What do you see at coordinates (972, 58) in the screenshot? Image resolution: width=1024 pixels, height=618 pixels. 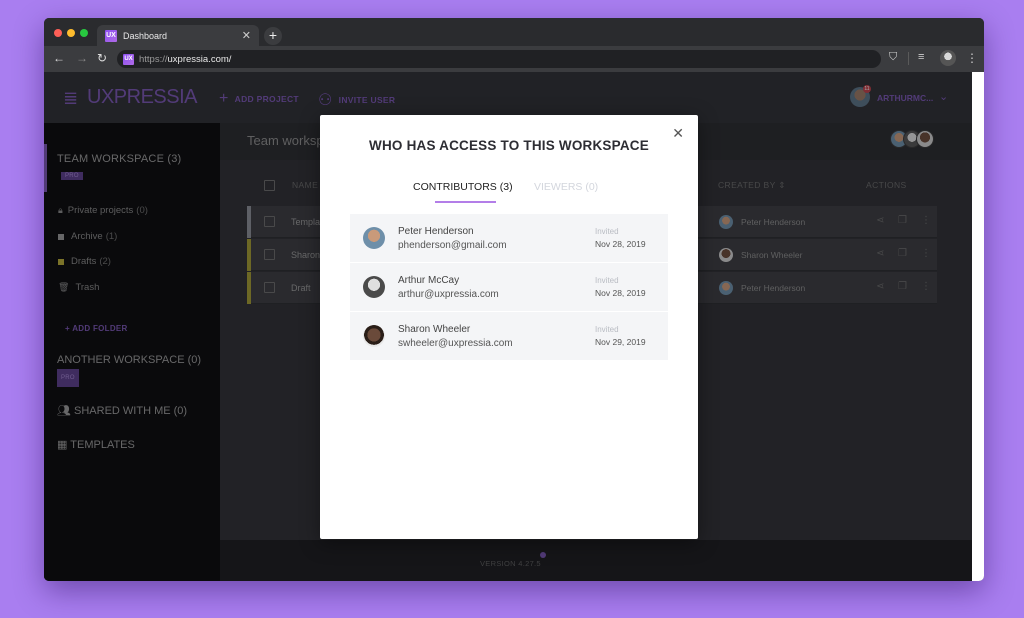 I see `kebab-menu-icon: ⋮` at bounding box center [972, 58].